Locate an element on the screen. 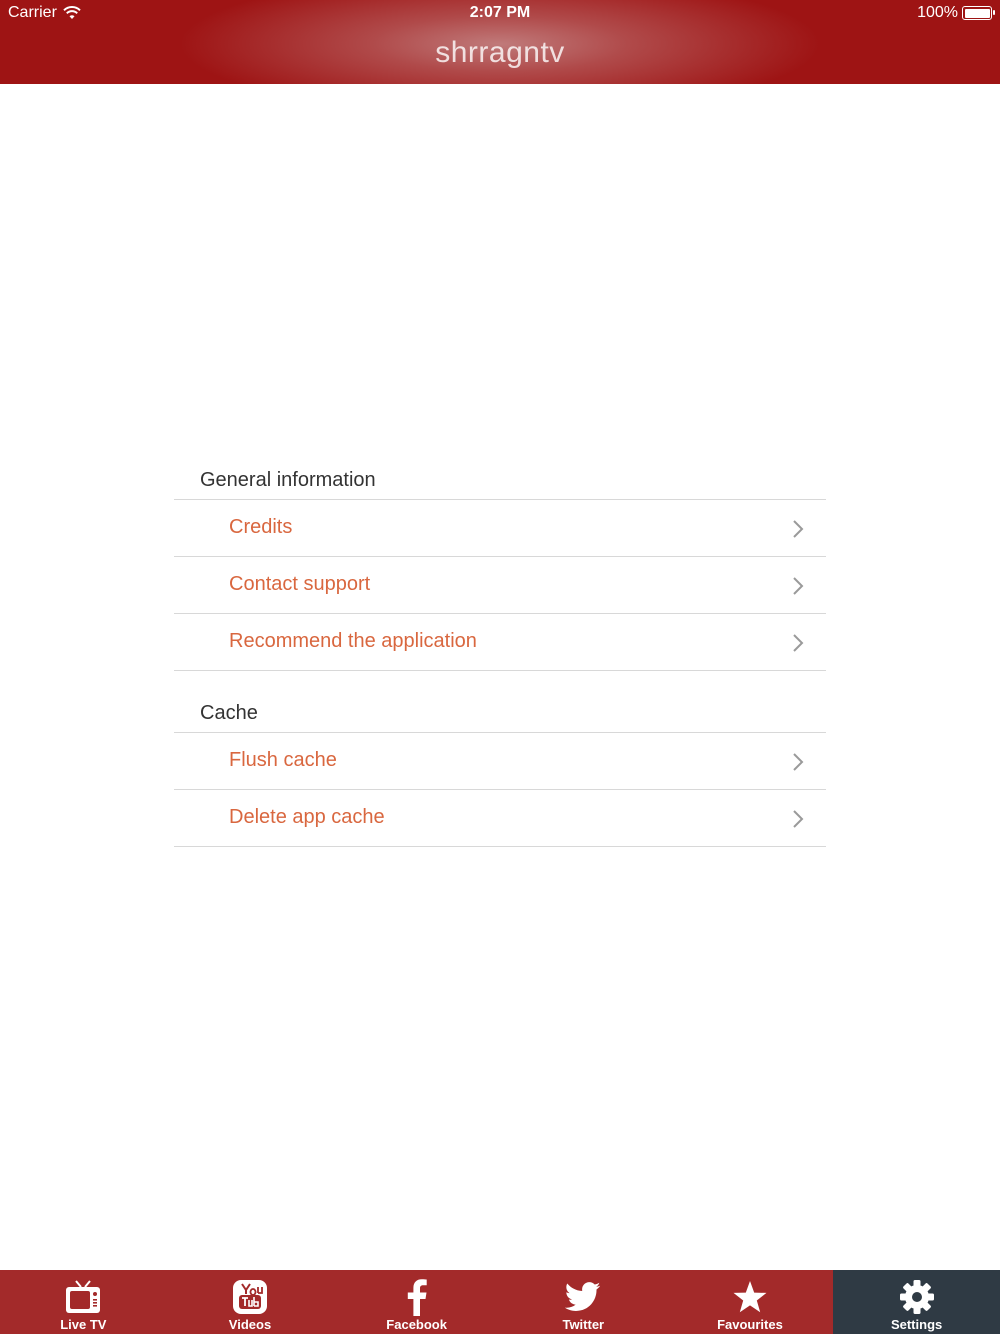 The height and width of the screenshot is (1334, 1000). star-icon is located at coordinates (750, 1297).